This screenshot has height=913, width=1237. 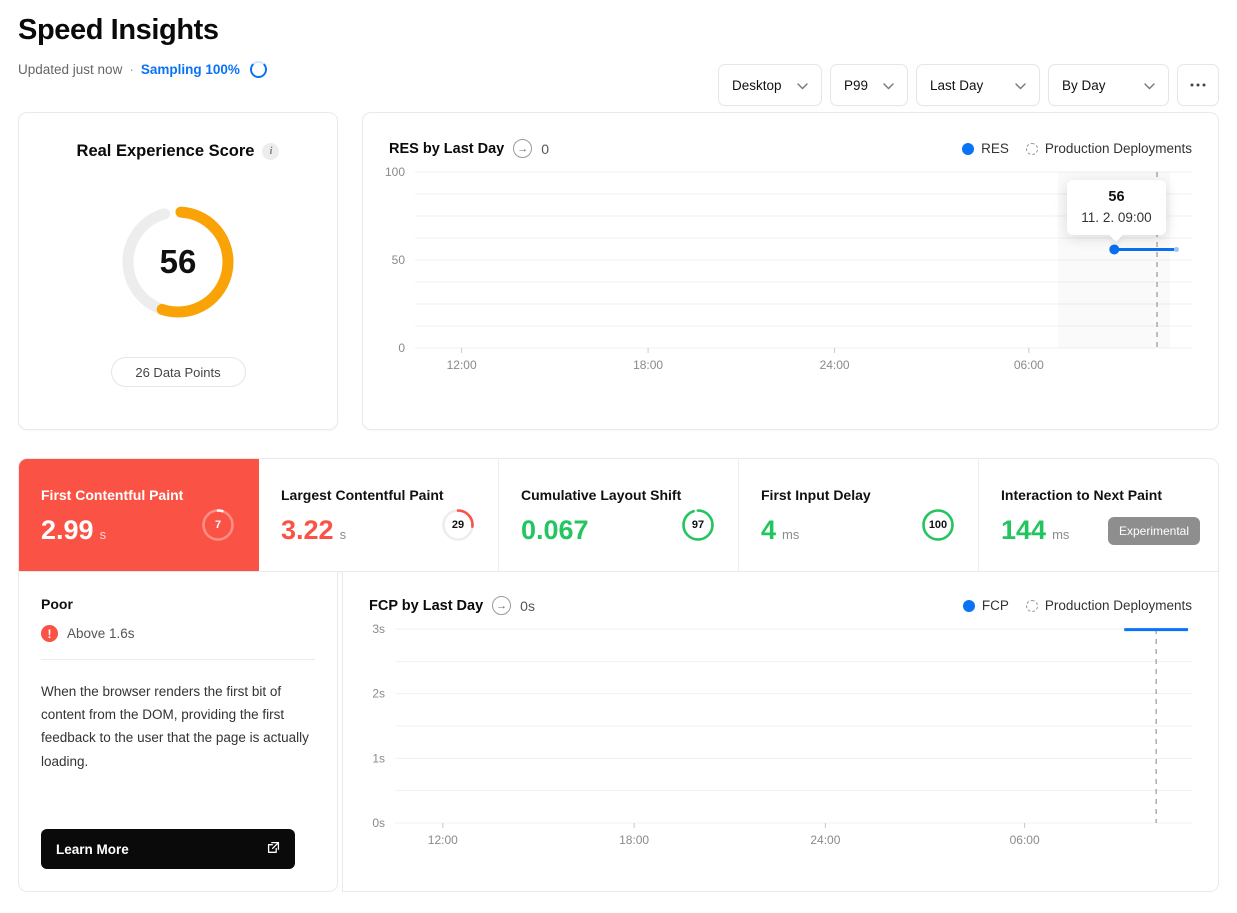 I want to click on legend-label: Production Deployments, so click(x=1118, y=148).